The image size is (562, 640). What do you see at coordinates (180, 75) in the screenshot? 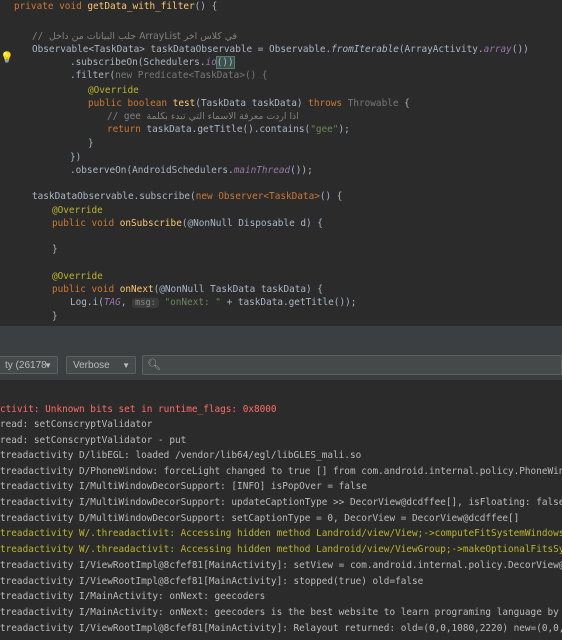
I see `code-token: new Predicate<TaskData>` at bounding box center [180, 75].